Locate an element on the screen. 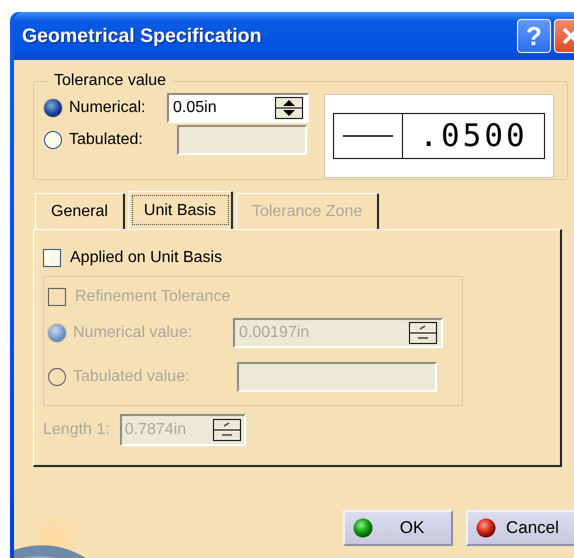  tolerance-text: .0500 is located at coordinates (473, 136).